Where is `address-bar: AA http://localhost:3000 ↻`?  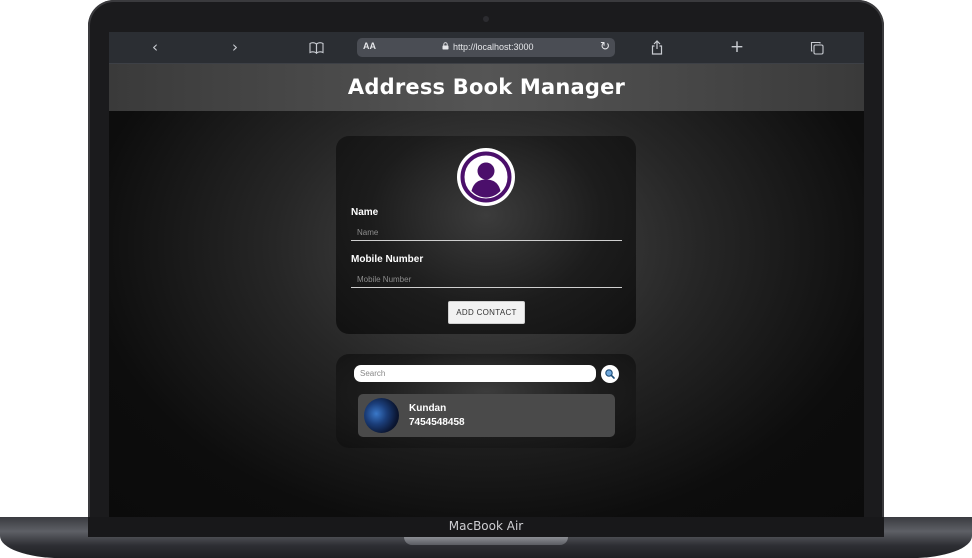 address-bar: AA http://localhost:3000 ↻ is located at coordinates (486, 47).